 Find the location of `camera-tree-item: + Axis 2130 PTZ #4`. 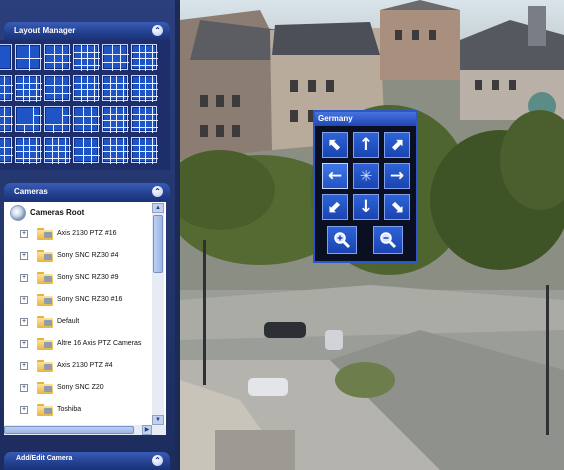

camera-tree-item: + Axis 2130 PTZ #4 is located at coordinates (85, 366).